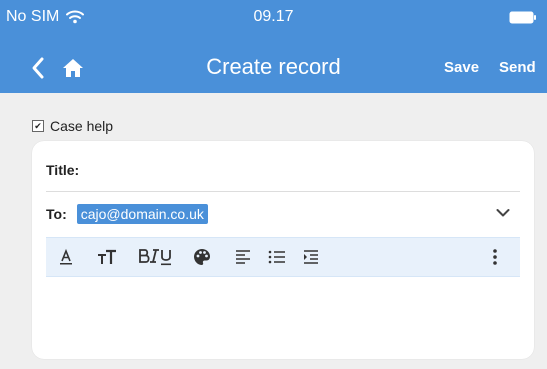 This screenshot has height=369, width=547. What do you see at coordinates (283, 214) in the screenshot?
I see `to-field: To: cajo@domain.co.uk` at bounding box center [283, 214].